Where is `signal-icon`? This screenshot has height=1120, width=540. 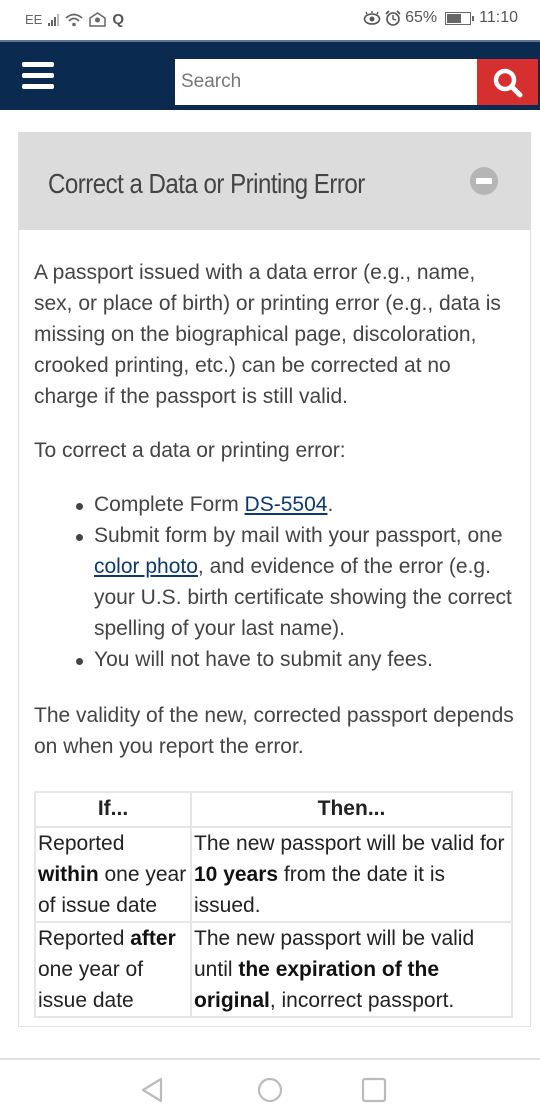
signal-icon is located at coordinates (54, 19).